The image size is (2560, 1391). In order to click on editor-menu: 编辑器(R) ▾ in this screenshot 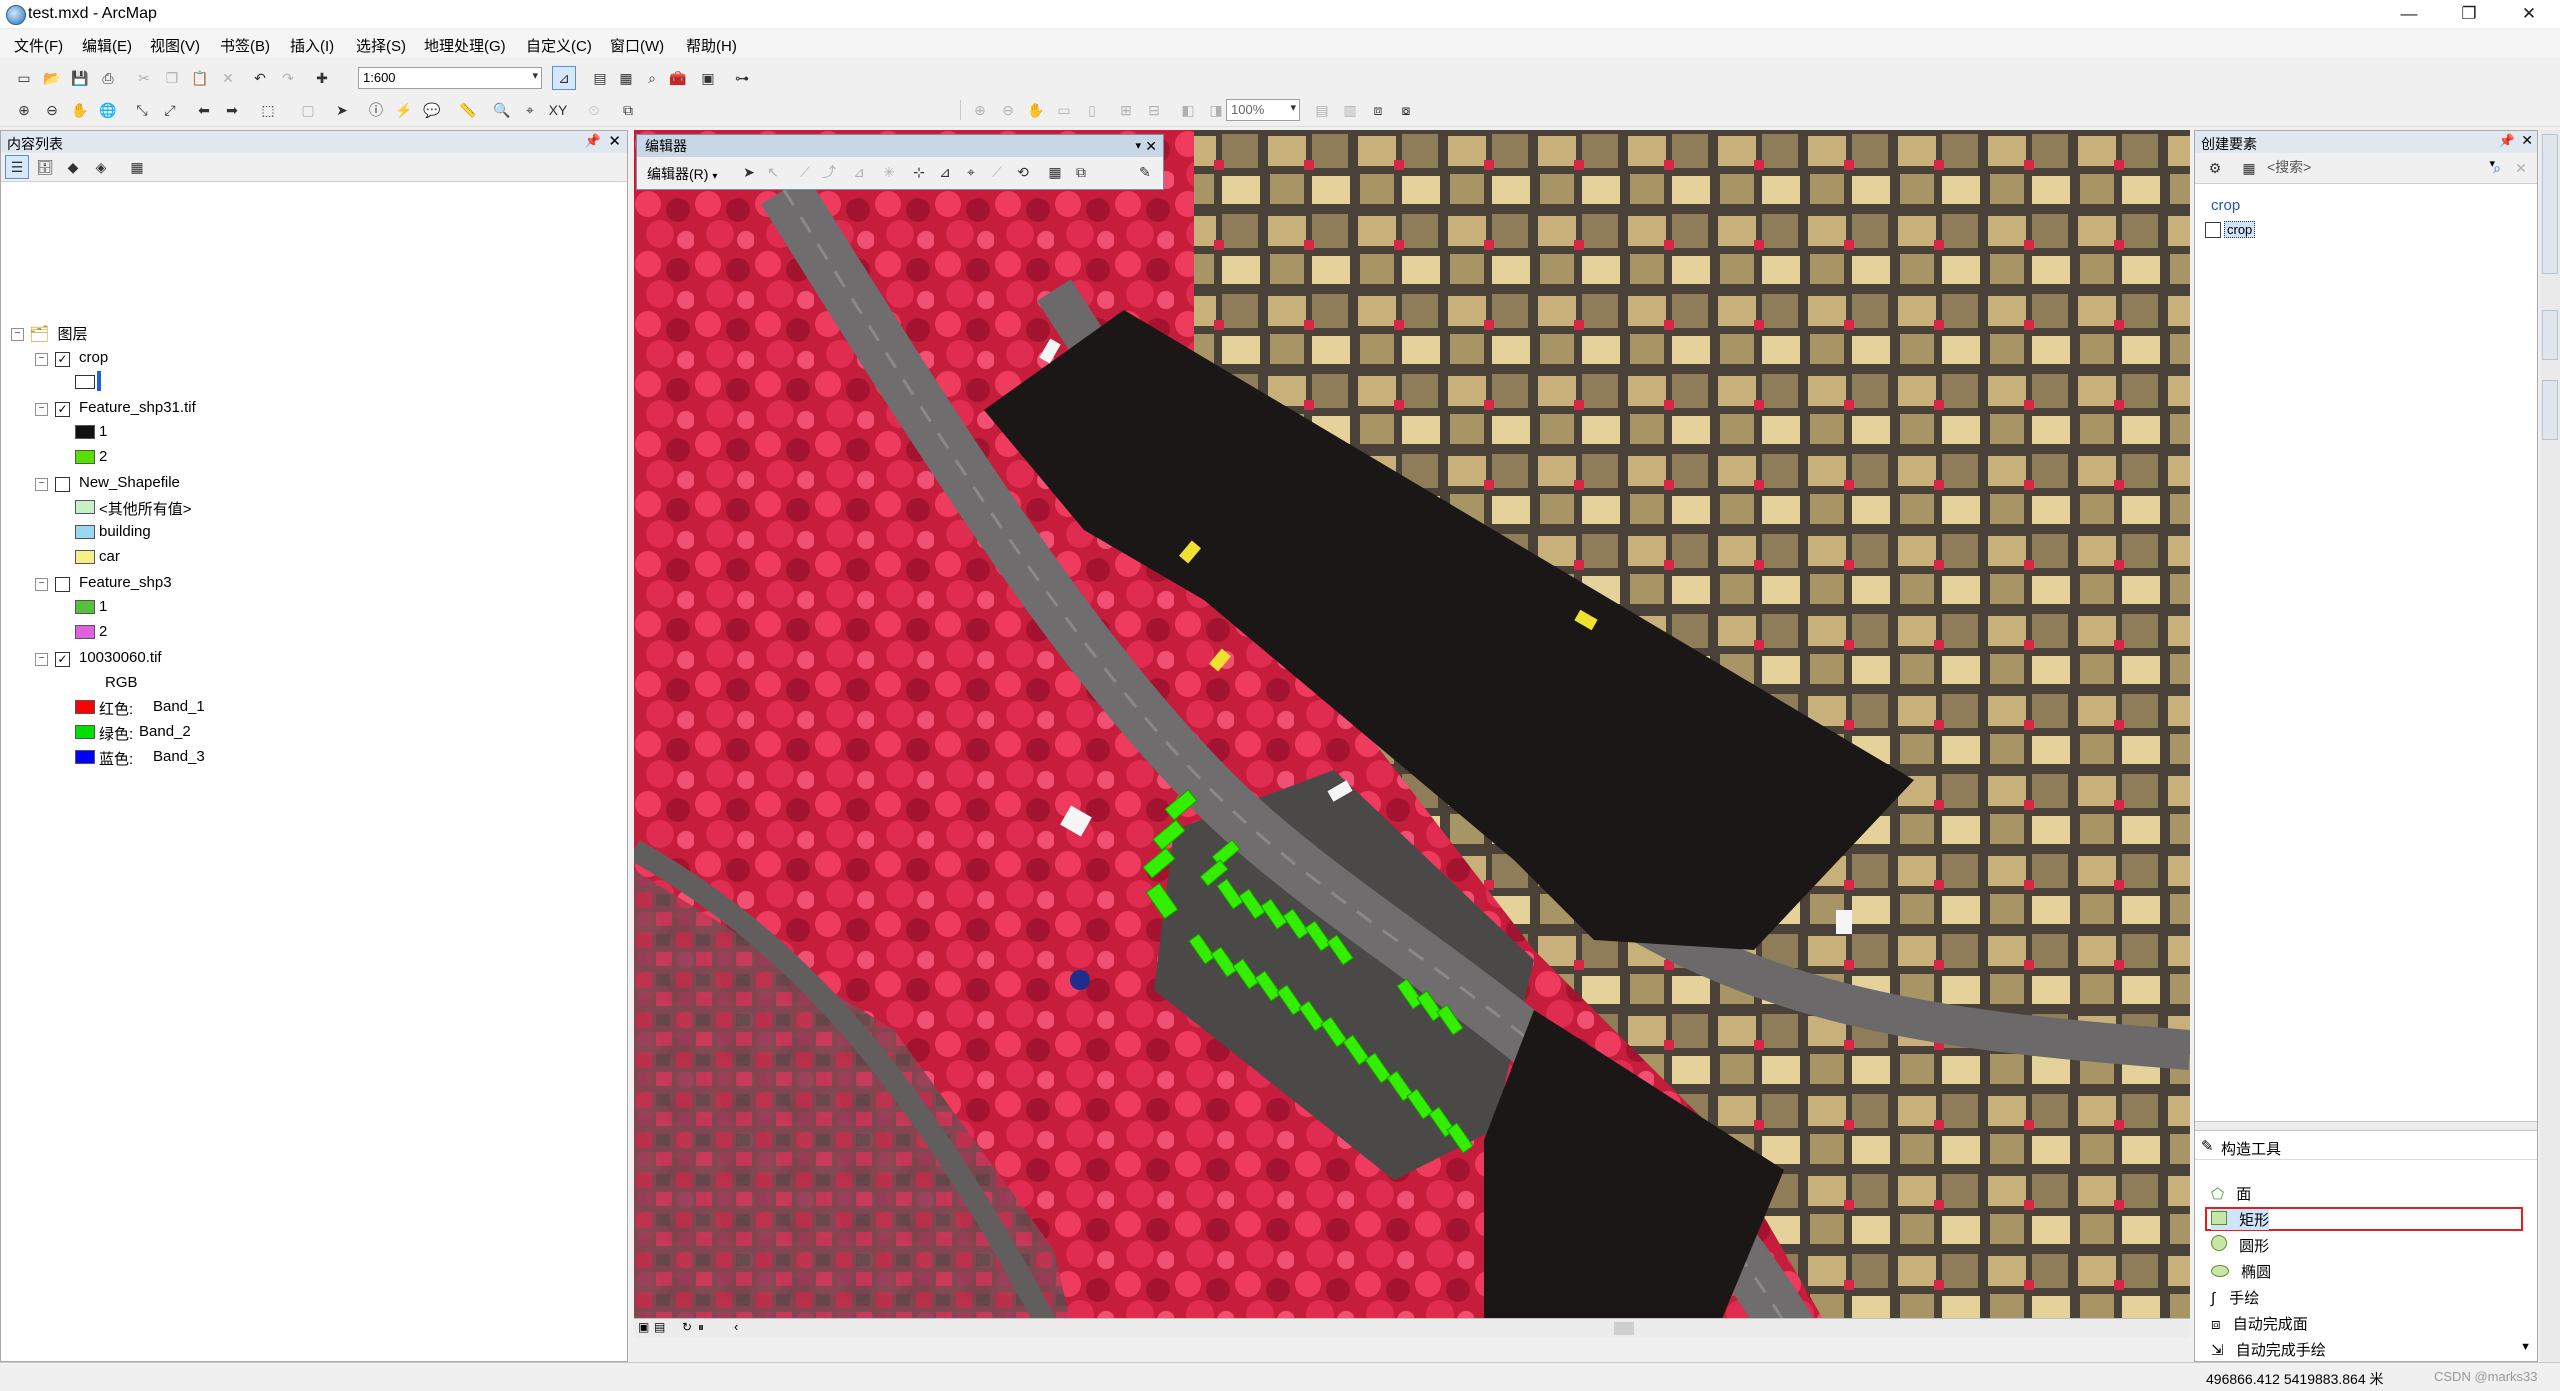, I will do `click(682, 174)`.